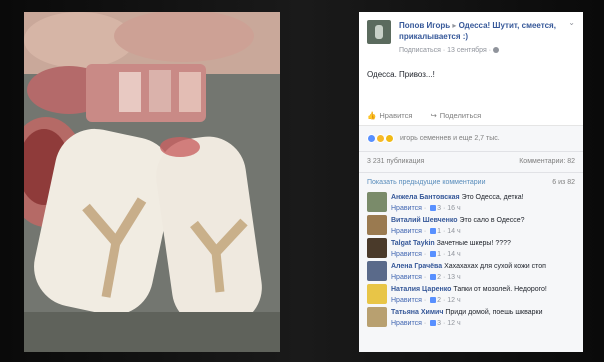 The width and height of the screenshot is (604, 362). What do you see at coordinates (396, 115) in the screenshot?
I see `like-label: Нравится` at bounding box center [396, 115].